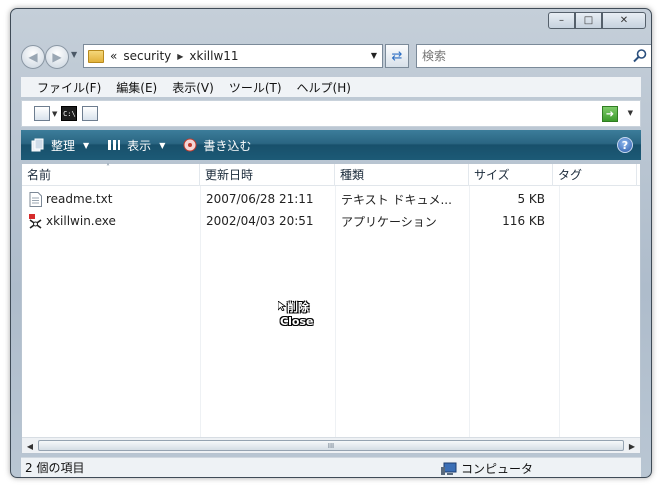 This screenshot has height=488, width=663. I want to click on views-dropdown-icon: ▼, so click(162, 145).